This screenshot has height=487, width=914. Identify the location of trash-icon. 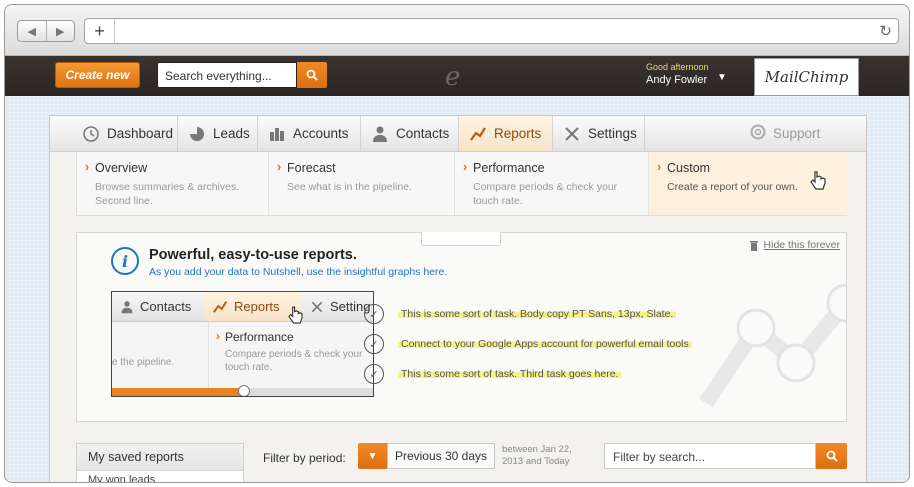
(753, 245).